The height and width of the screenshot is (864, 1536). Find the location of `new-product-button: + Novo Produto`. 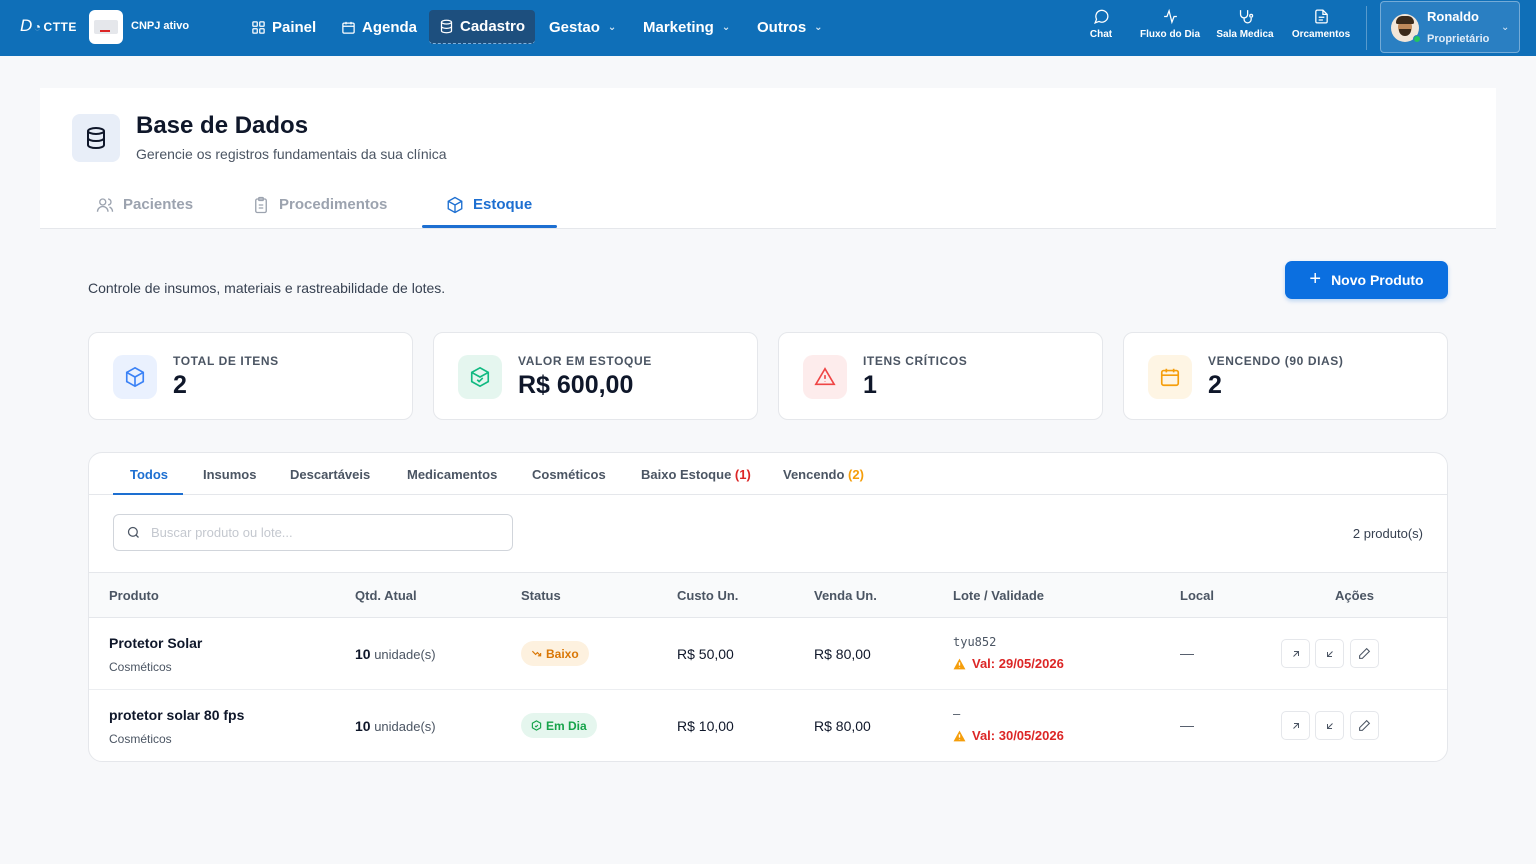

new-product-button: + Novo Produto is located at coordinates (1366, 280).